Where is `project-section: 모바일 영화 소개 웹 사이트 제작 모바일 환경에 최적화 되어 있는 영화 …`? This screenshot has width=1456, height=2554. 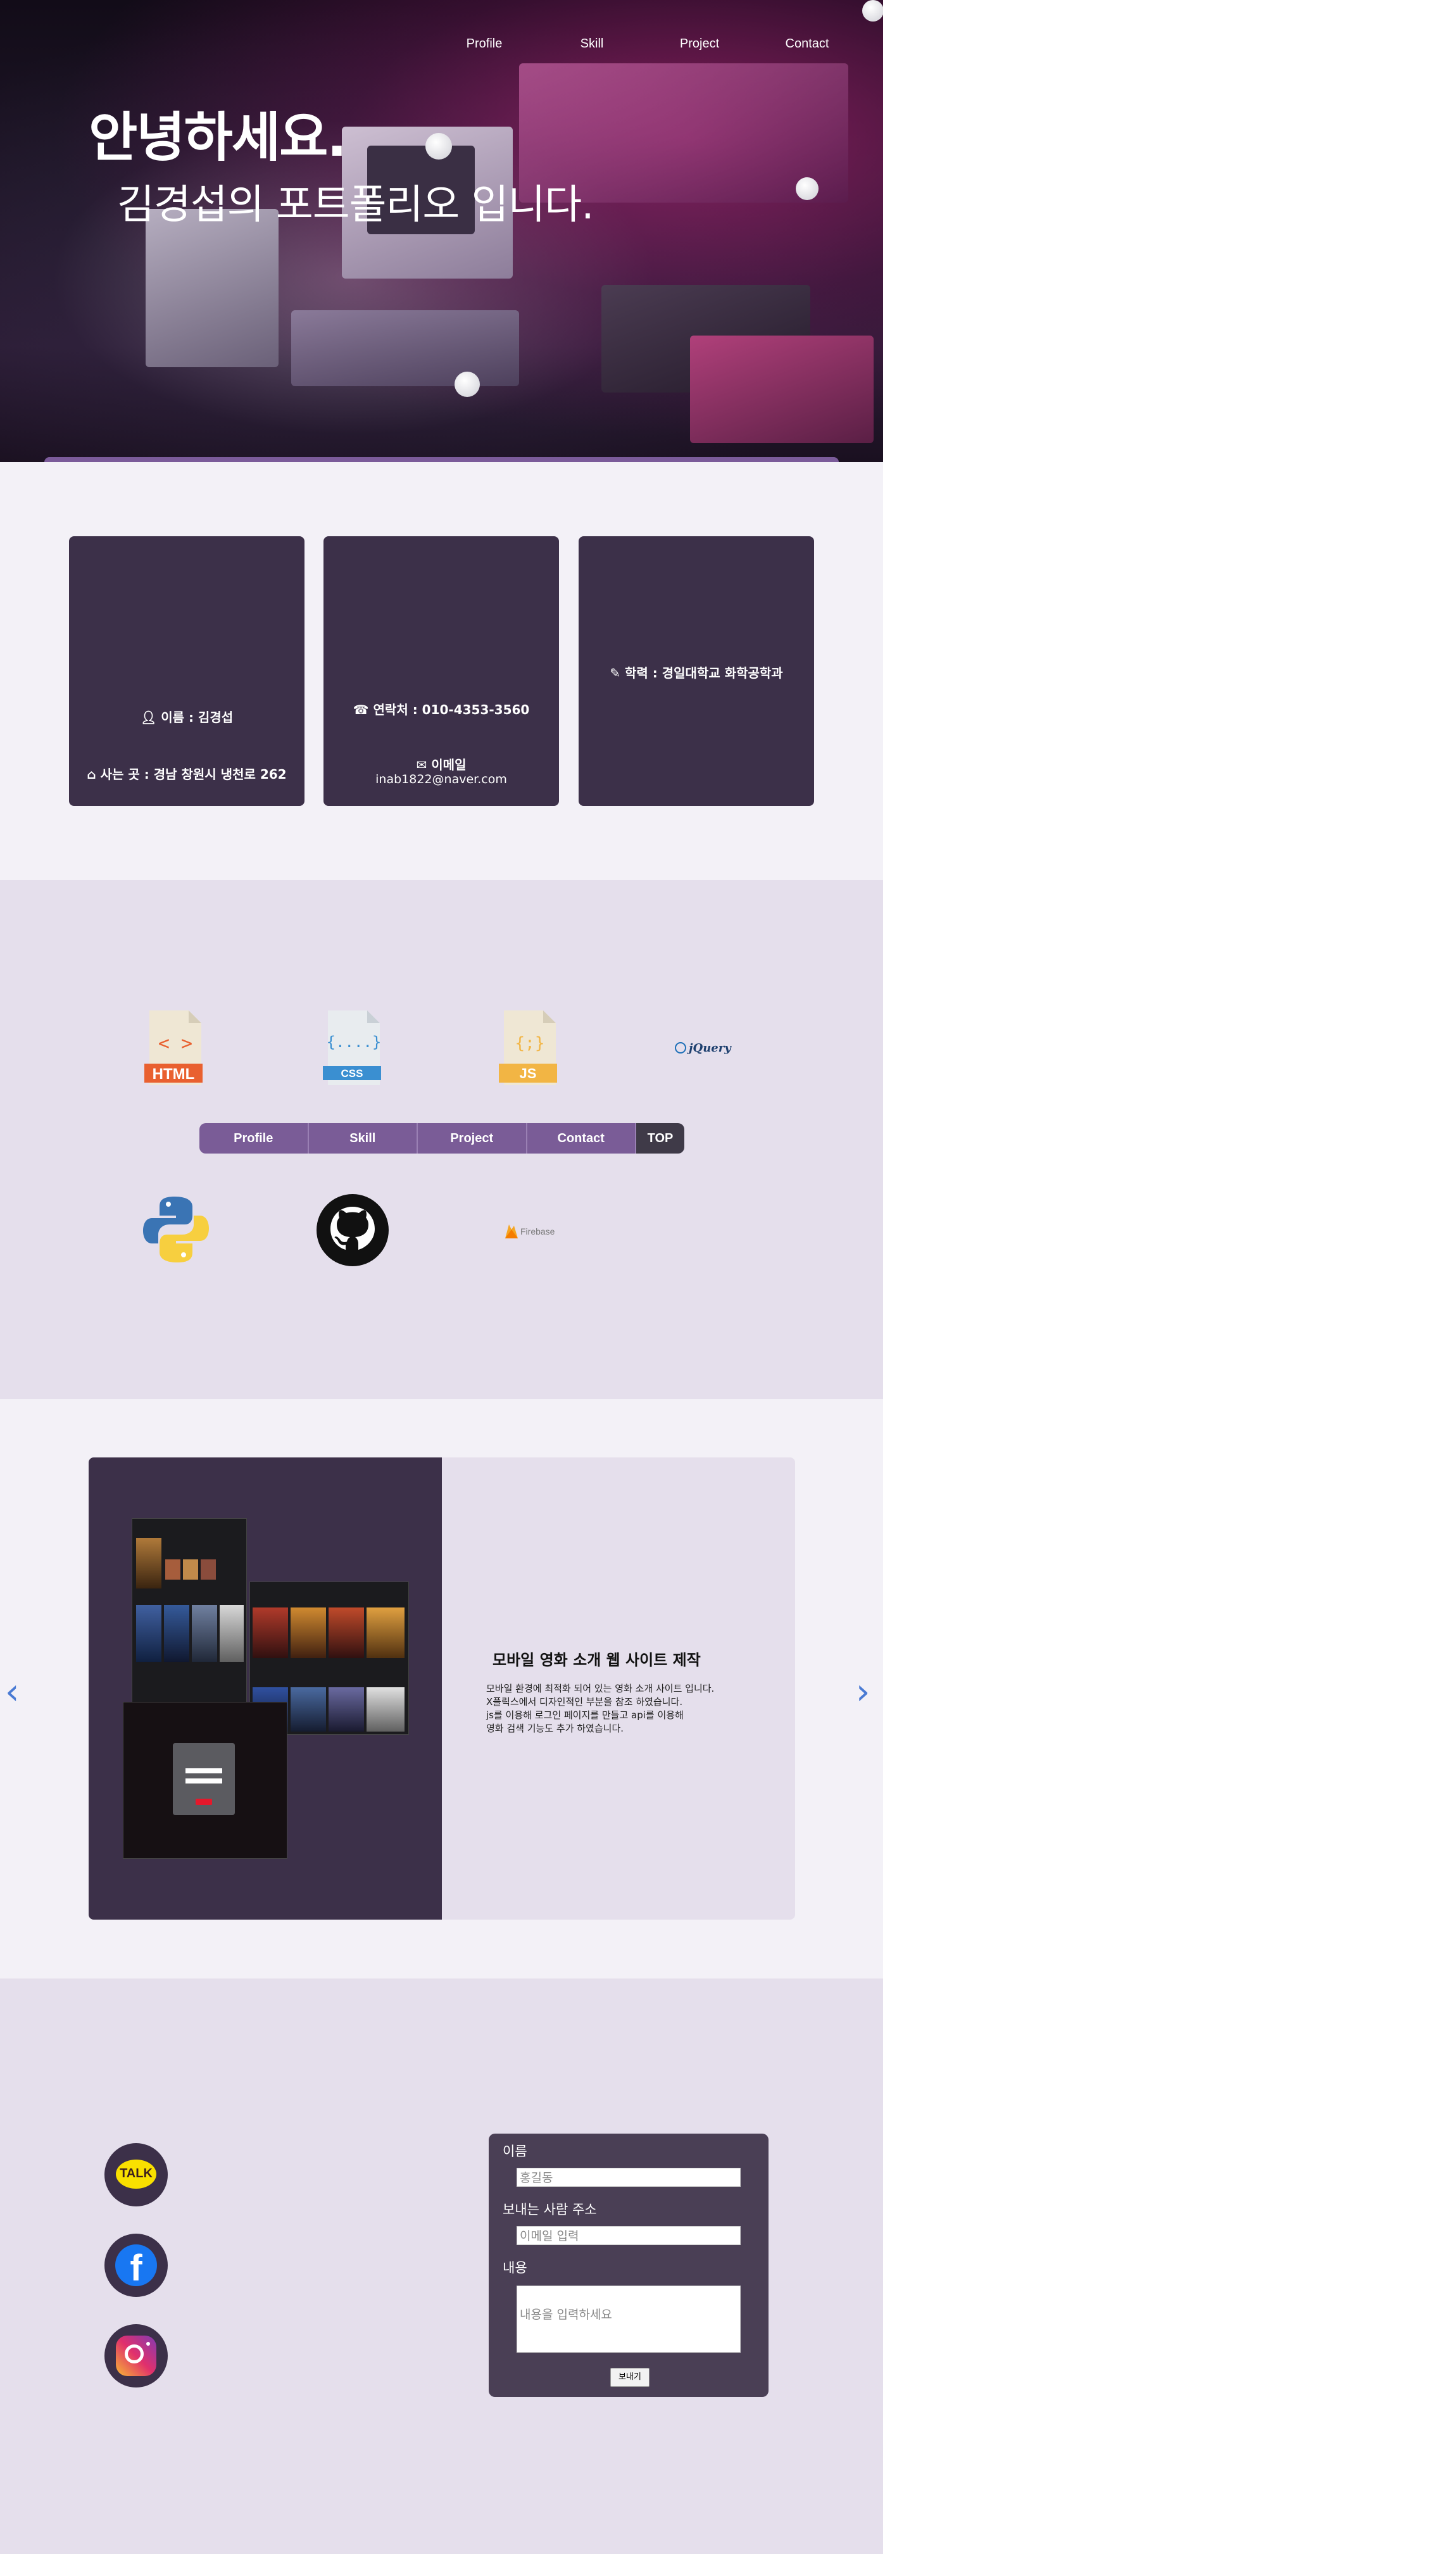
project-section: 모바일 영화 소개 웹 사이트 제작 모바일 환경에 최적화 되어 있는 영화 … is located at coordinates (441, 1688).